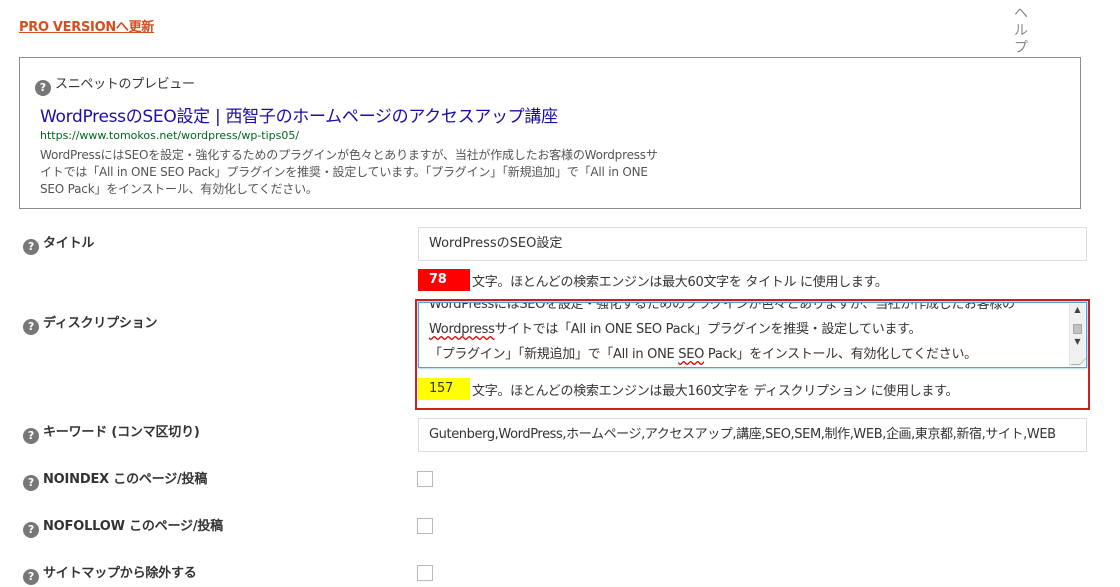  I want to click on help-tab-char: プ, so click(1021, 48).